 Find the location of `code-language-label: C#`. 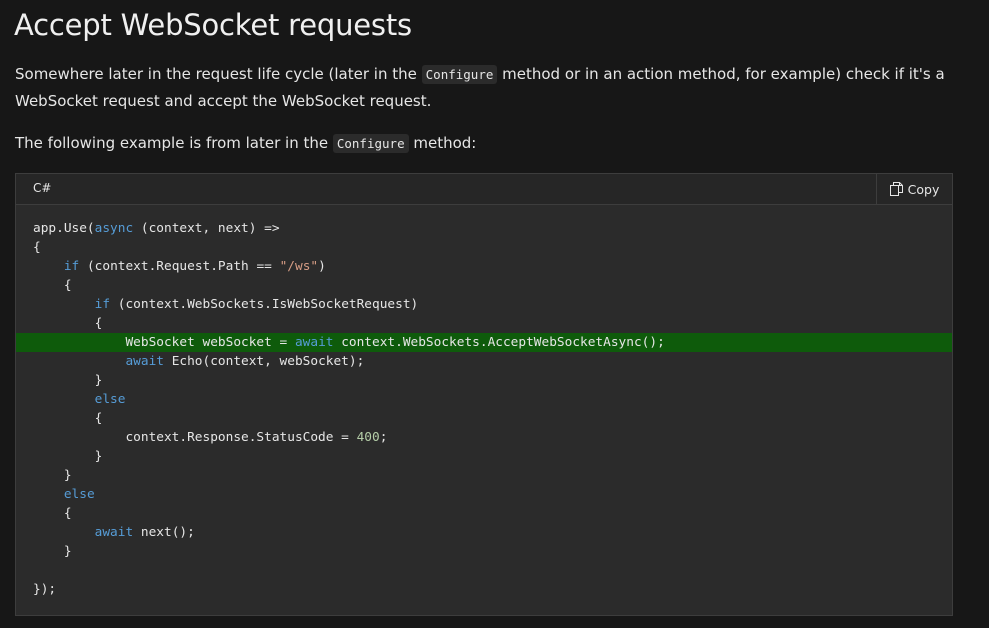

code-language-label: C# is located at coordinates (42, 188).